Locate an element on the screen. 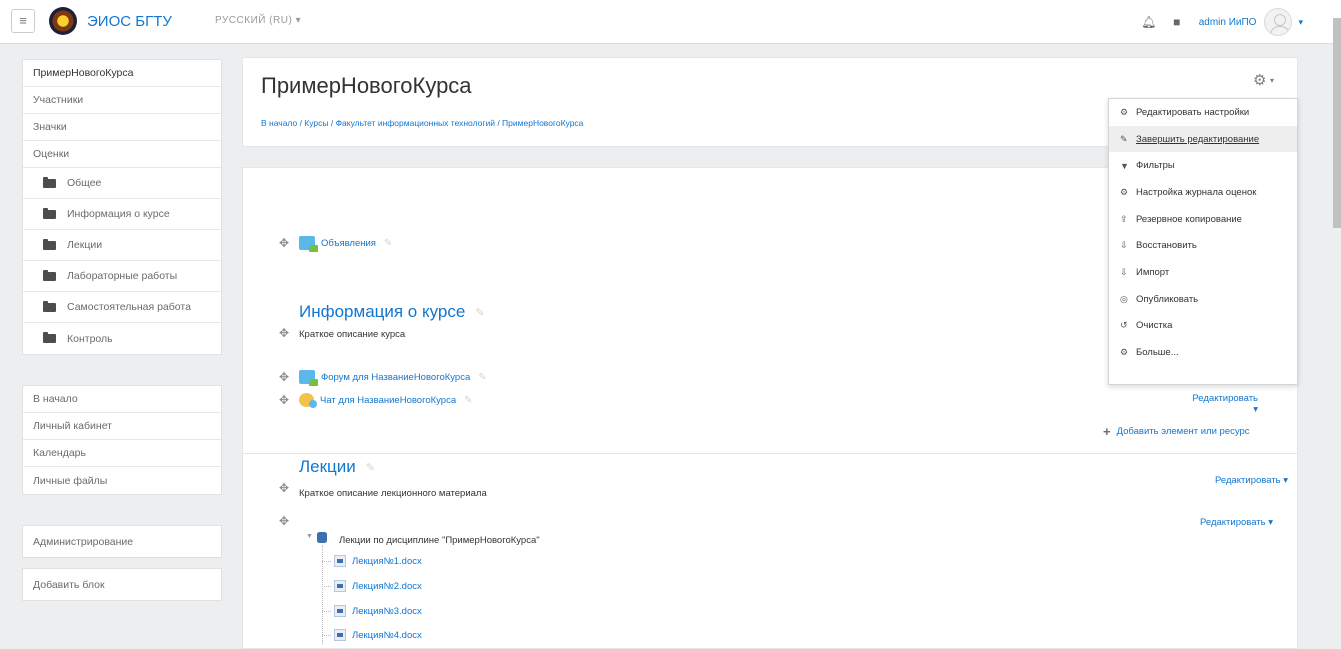 The width and height of the screenshot is (1341, 649). import-icon: ⇩ is located at coordinates (1124, 271).